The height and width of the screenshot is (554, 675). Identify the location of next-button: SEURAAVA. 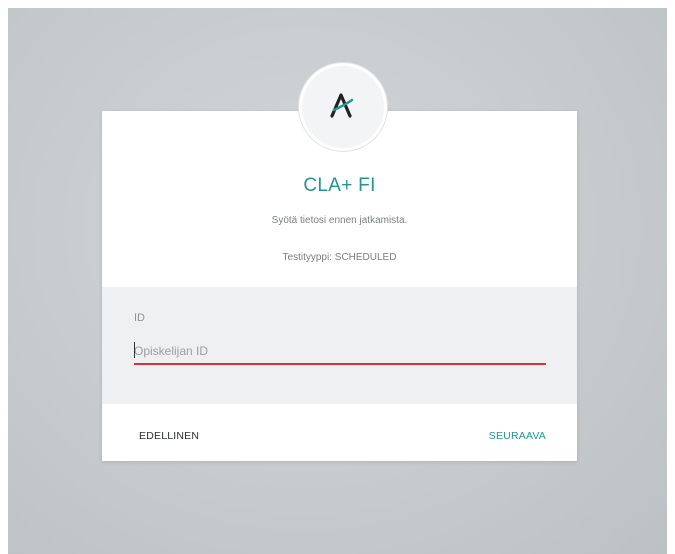
(517, 436).